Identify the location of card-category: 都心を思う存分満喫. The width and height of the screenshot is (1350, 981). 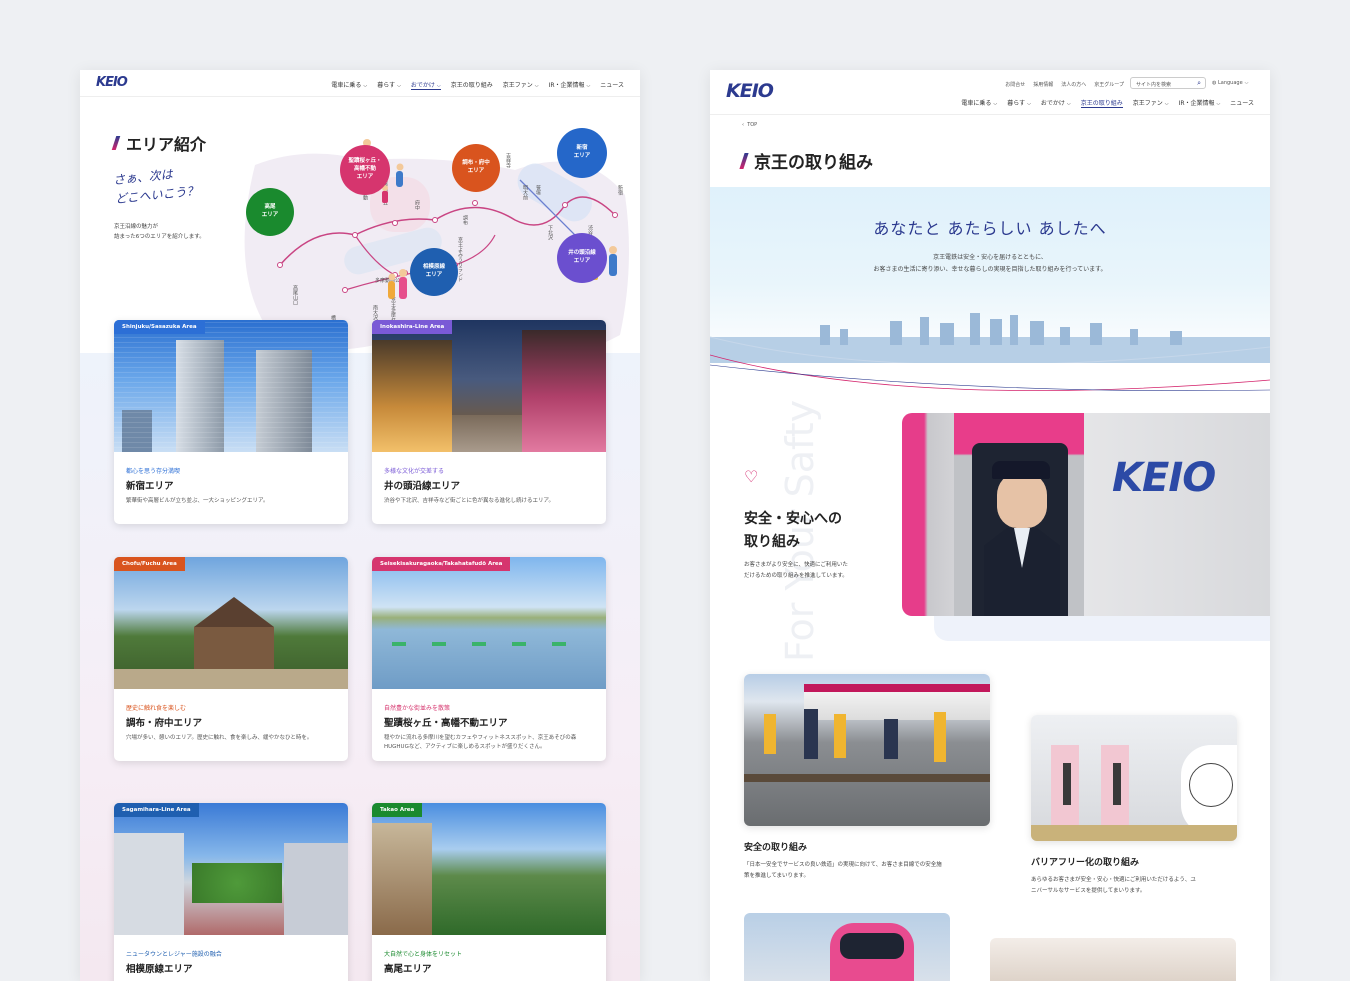
(153, 471).